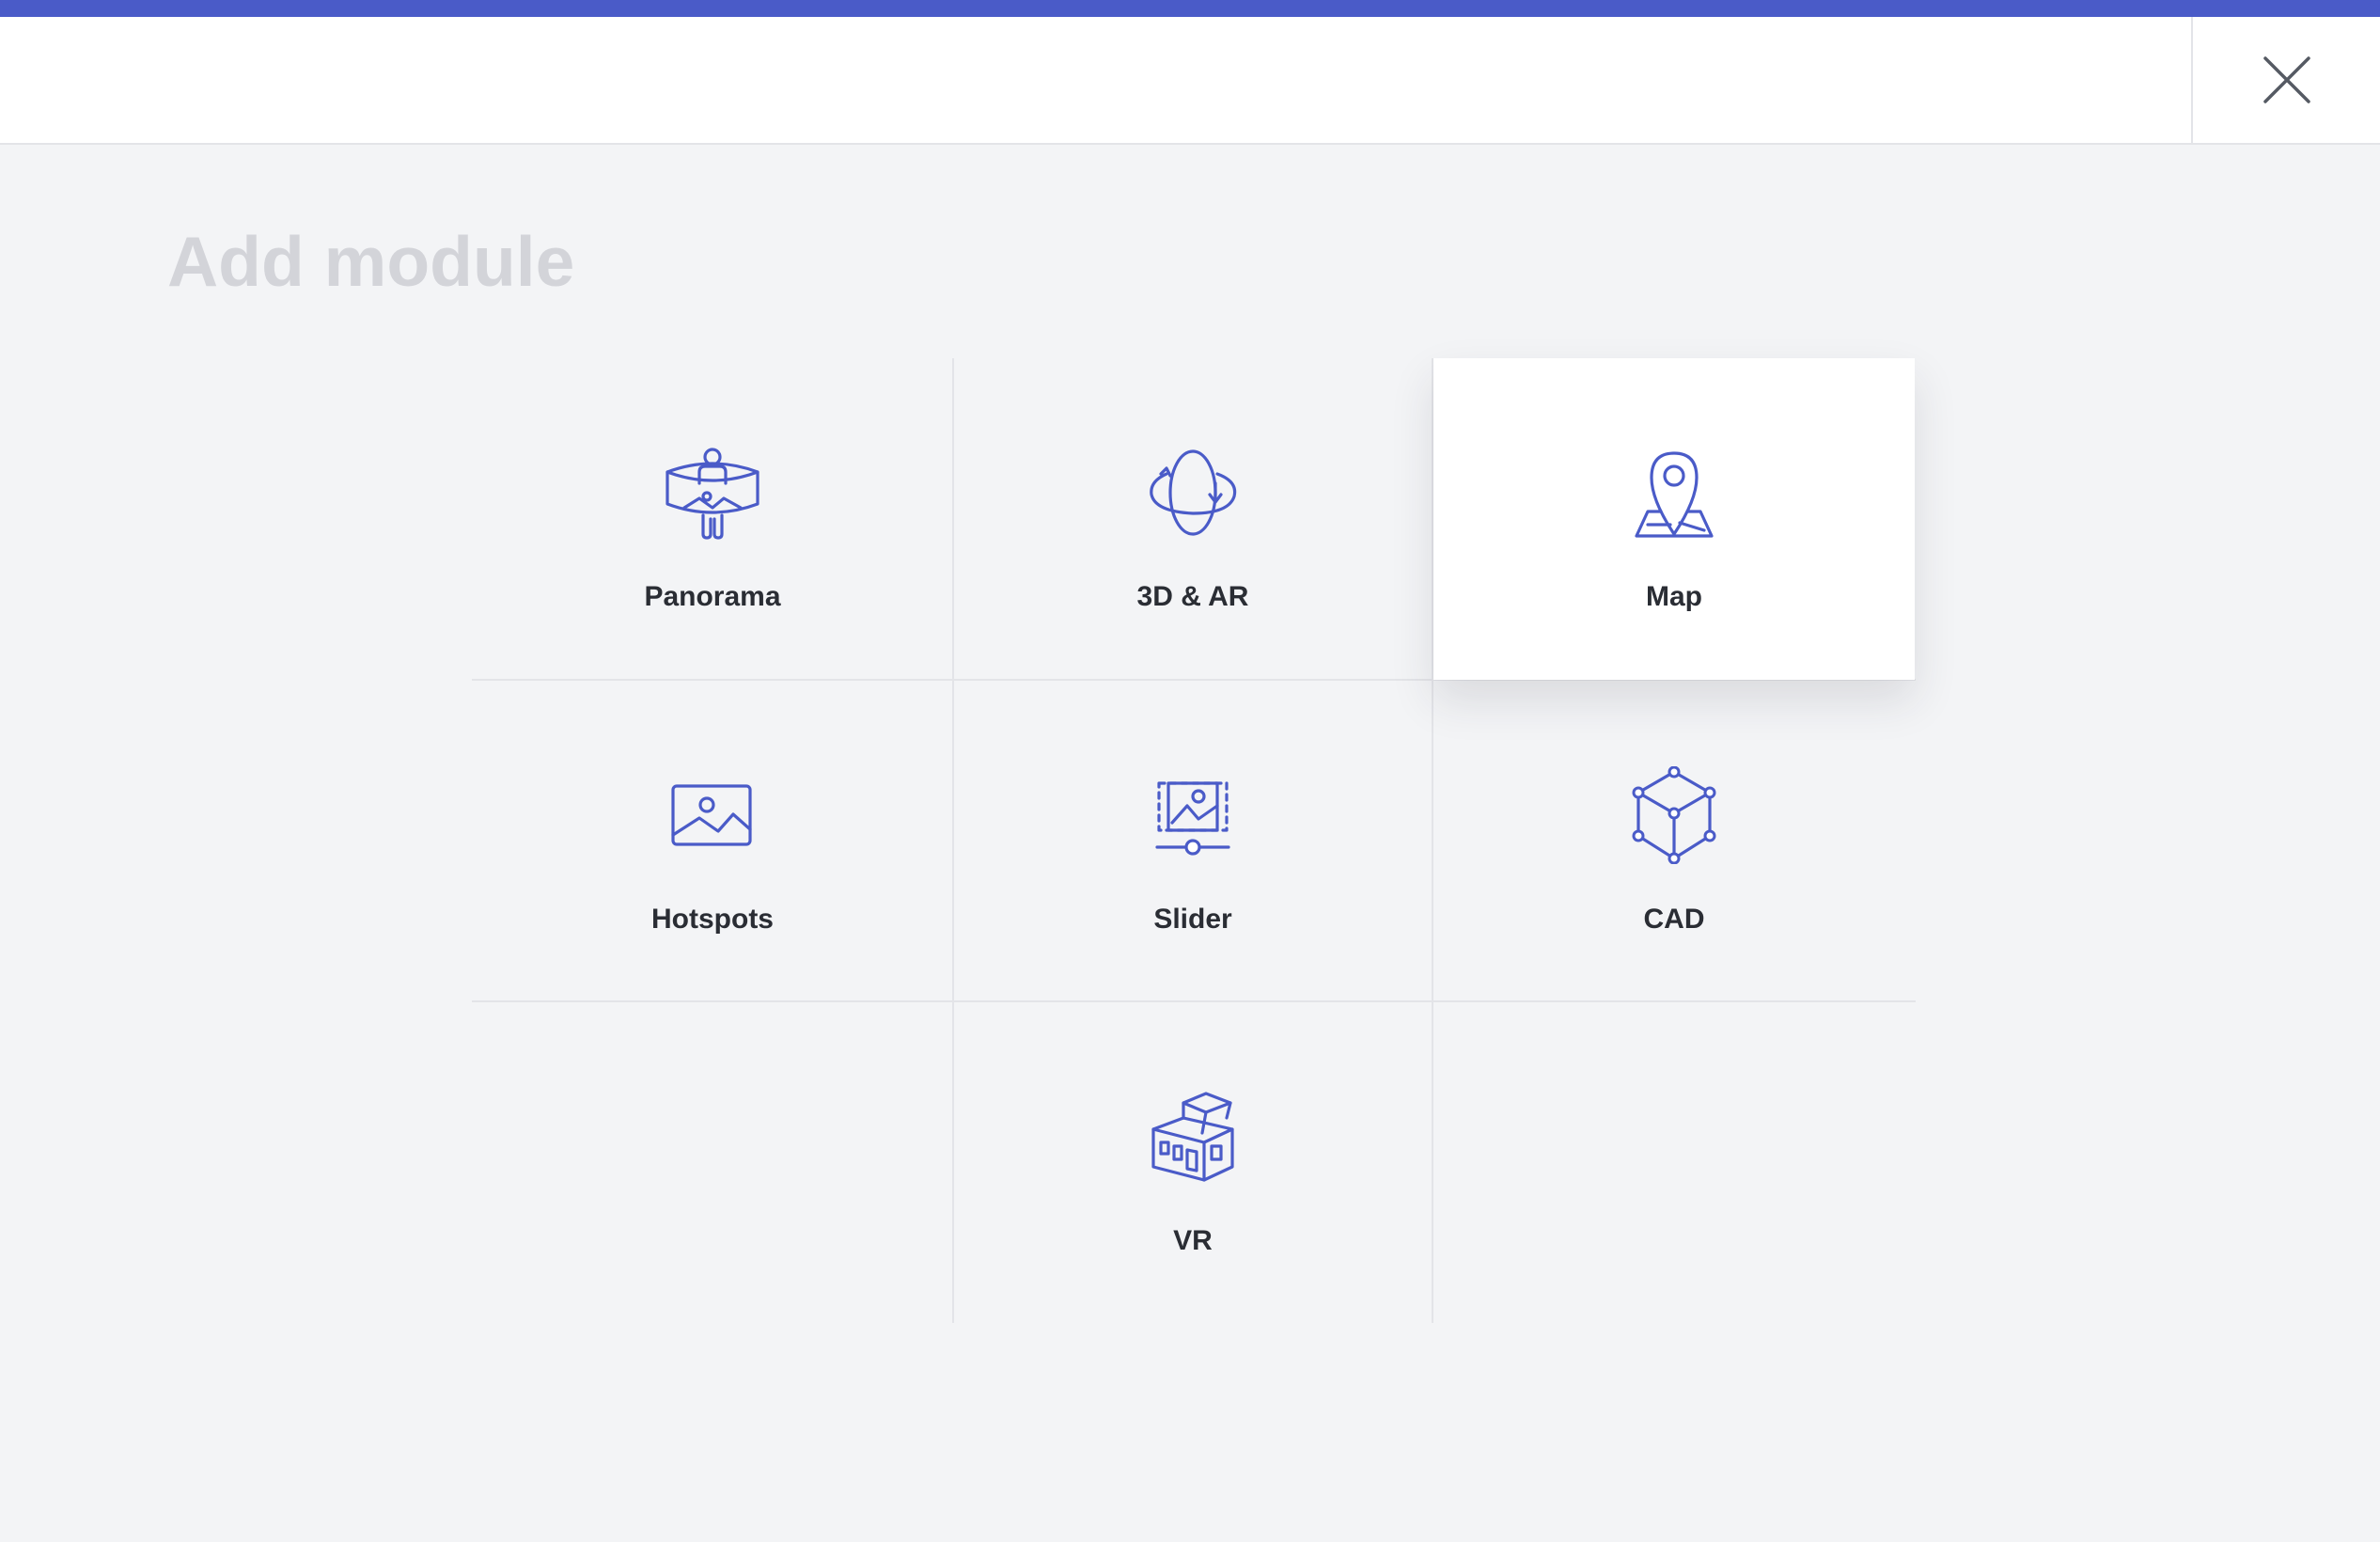 The width and height of the screenshot is (2380, 1542). I want to click on module-tile-panorama: Panorama, so click(712, 519).